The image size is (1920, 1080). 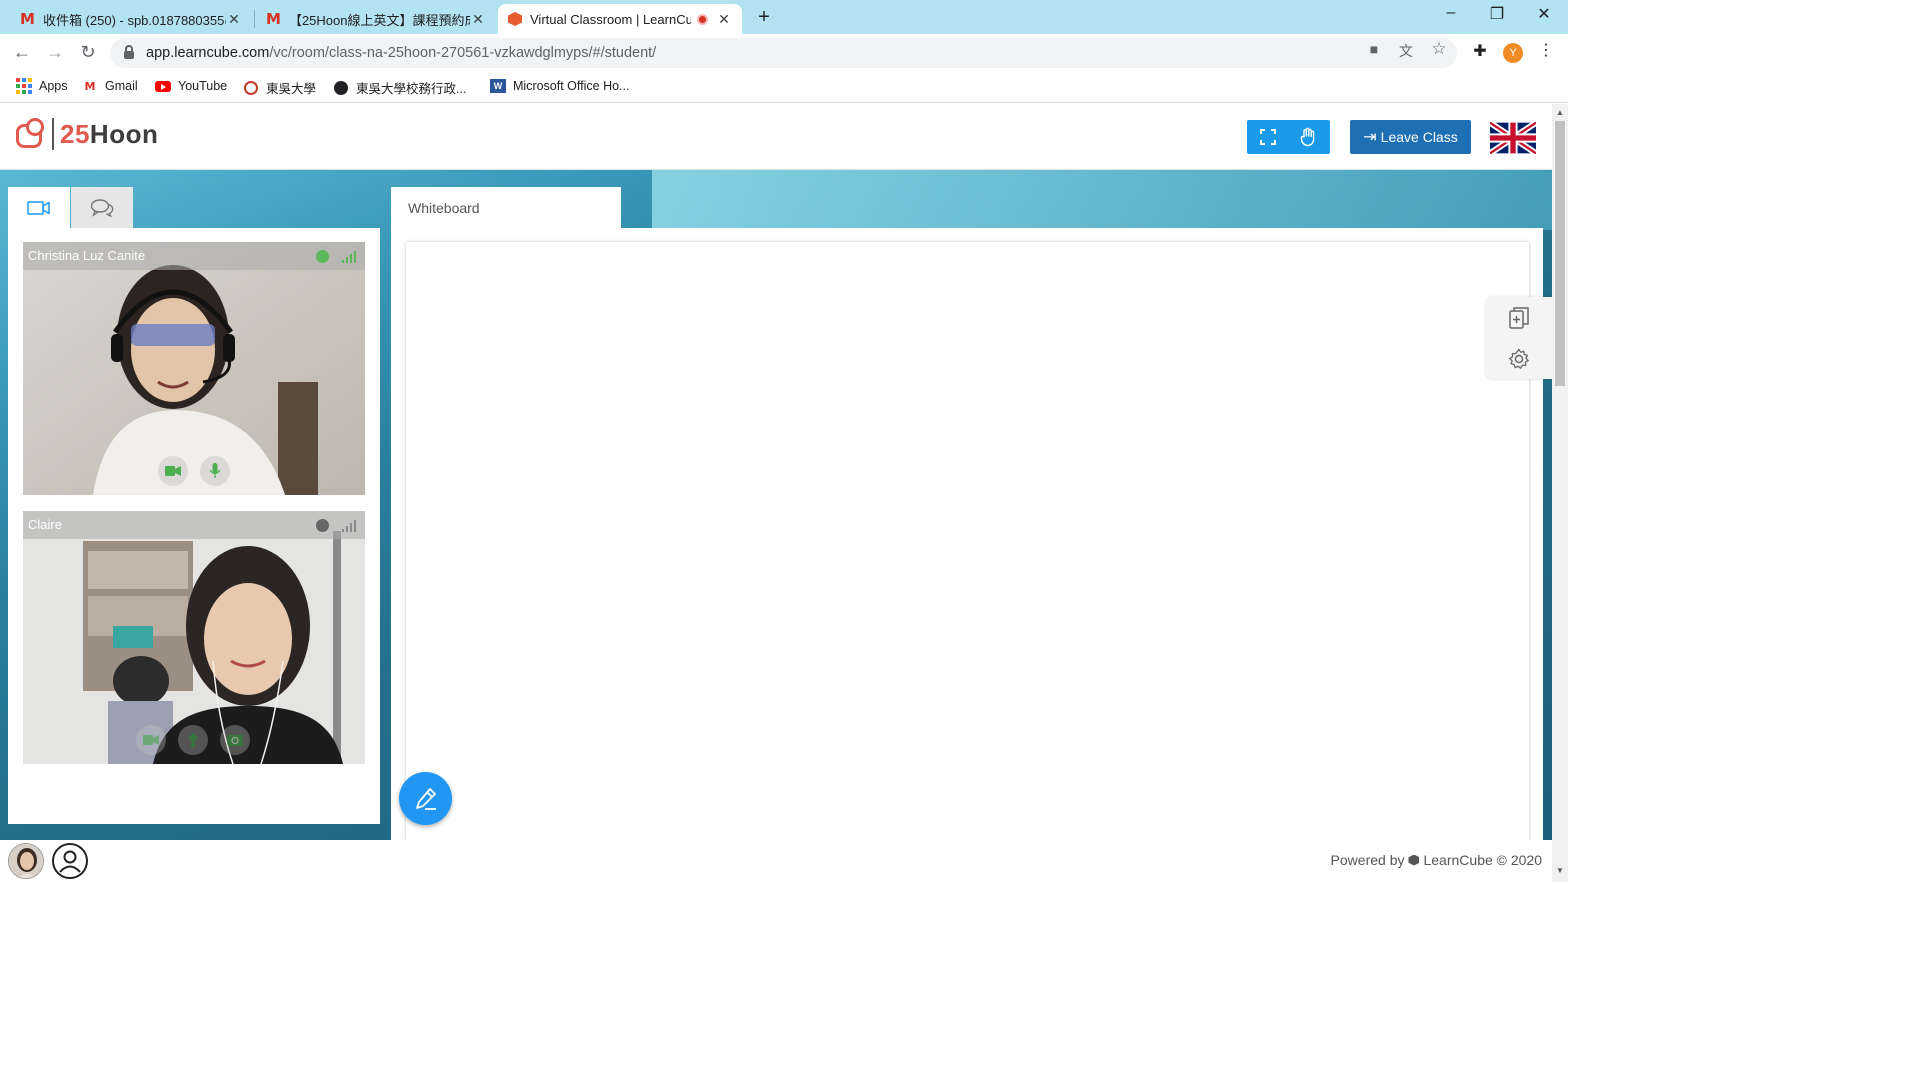 What do you see at coordinates (24, 86) in the screenshot?
I see `apps-grid-icon` at bounding box center [24, 86].